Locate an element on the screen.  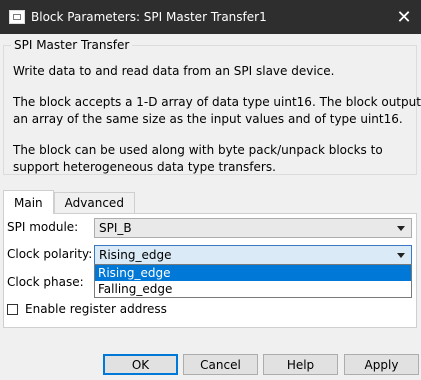
clock-polarity-options: Rising_edge Falling_edge is located at coordinates (253, 281).